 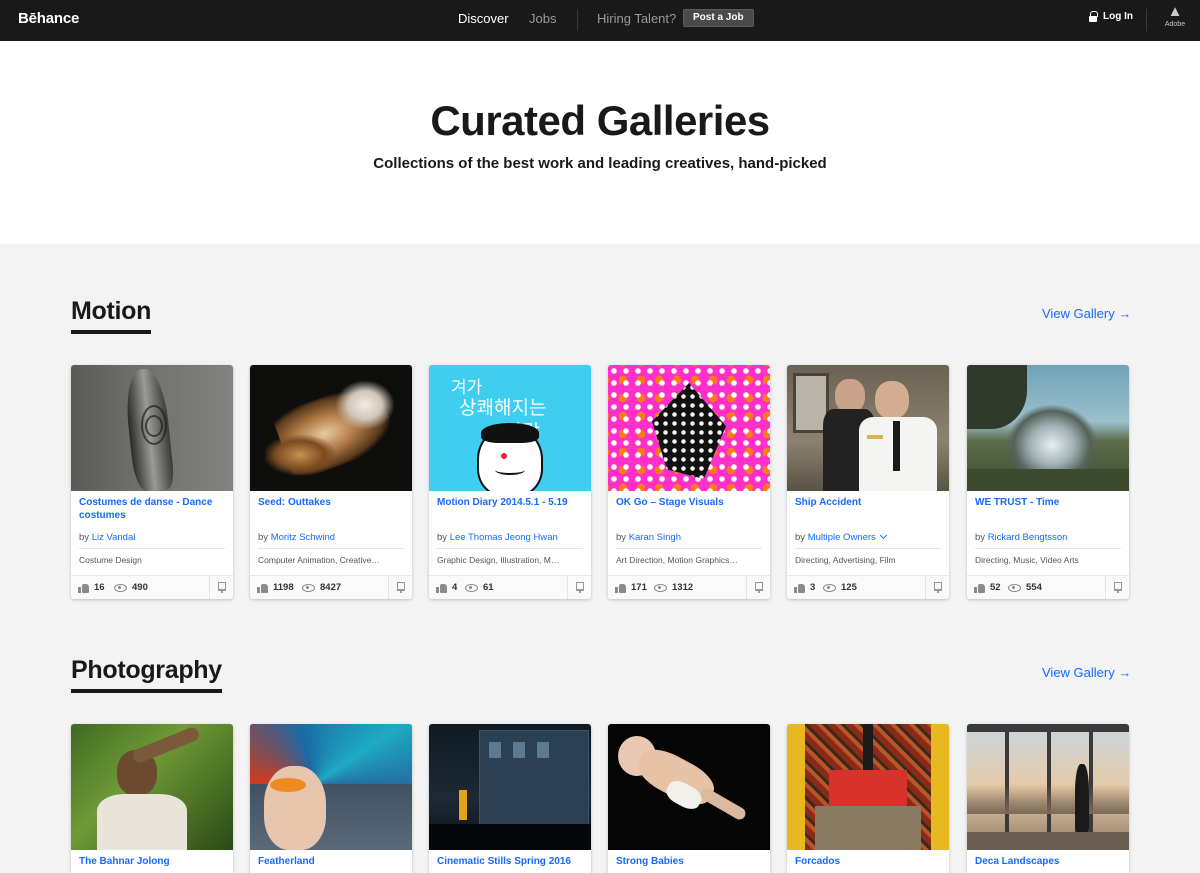 I want to click on view-gallery-motion-link: View Gallery →, so click(x=1086, y=313).